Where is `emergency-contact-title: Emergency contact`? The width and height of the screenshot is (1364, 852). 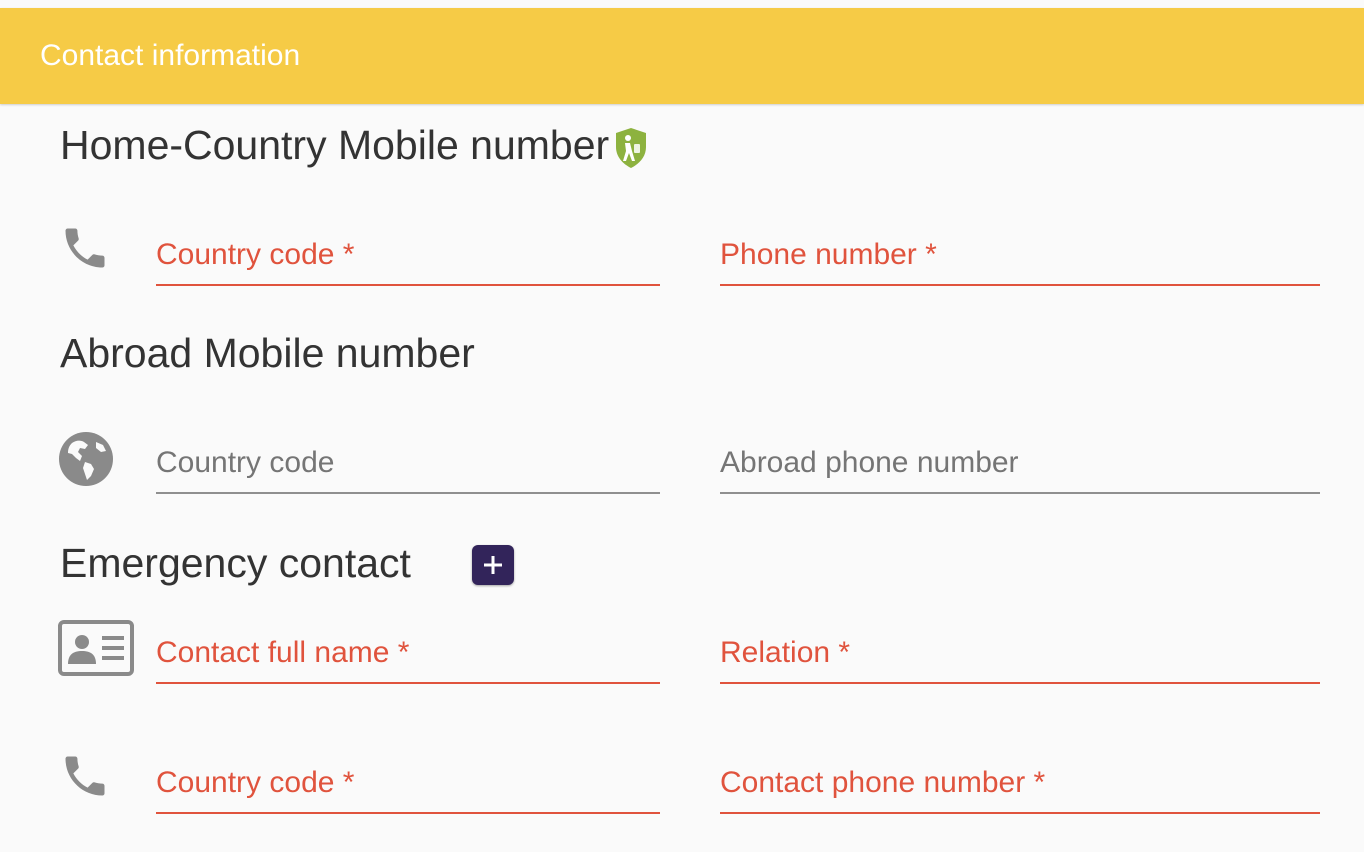
emergency-contact-title: Emergency contact is located at coordinates (235, 563).